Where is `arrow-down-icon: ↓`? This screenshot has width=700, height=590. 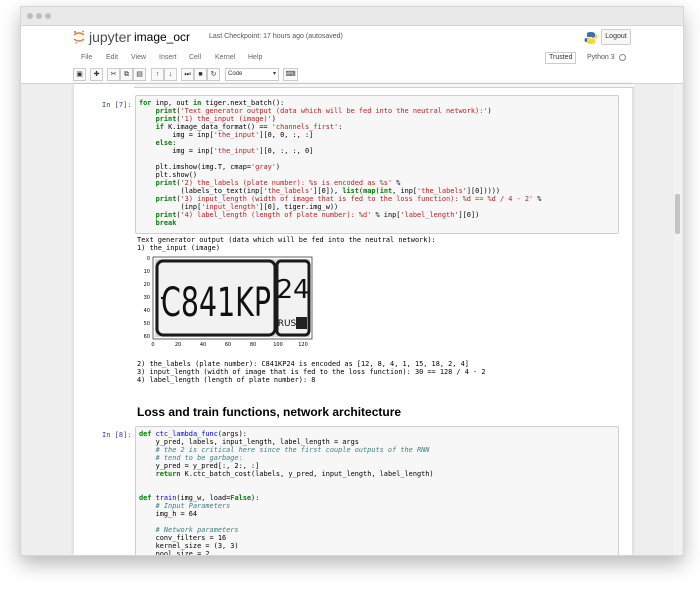
arrow-down-icon: ↓ is located at coordinates (170, 74).